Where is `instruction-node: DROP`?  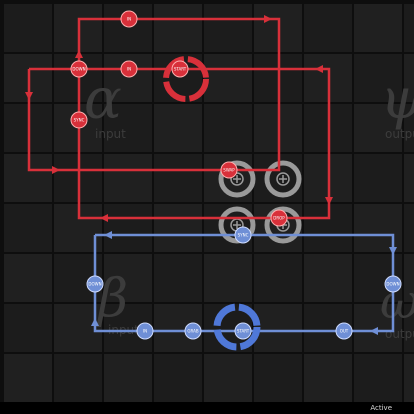
instruction-node: DROP is located at coordinates (279, 218).